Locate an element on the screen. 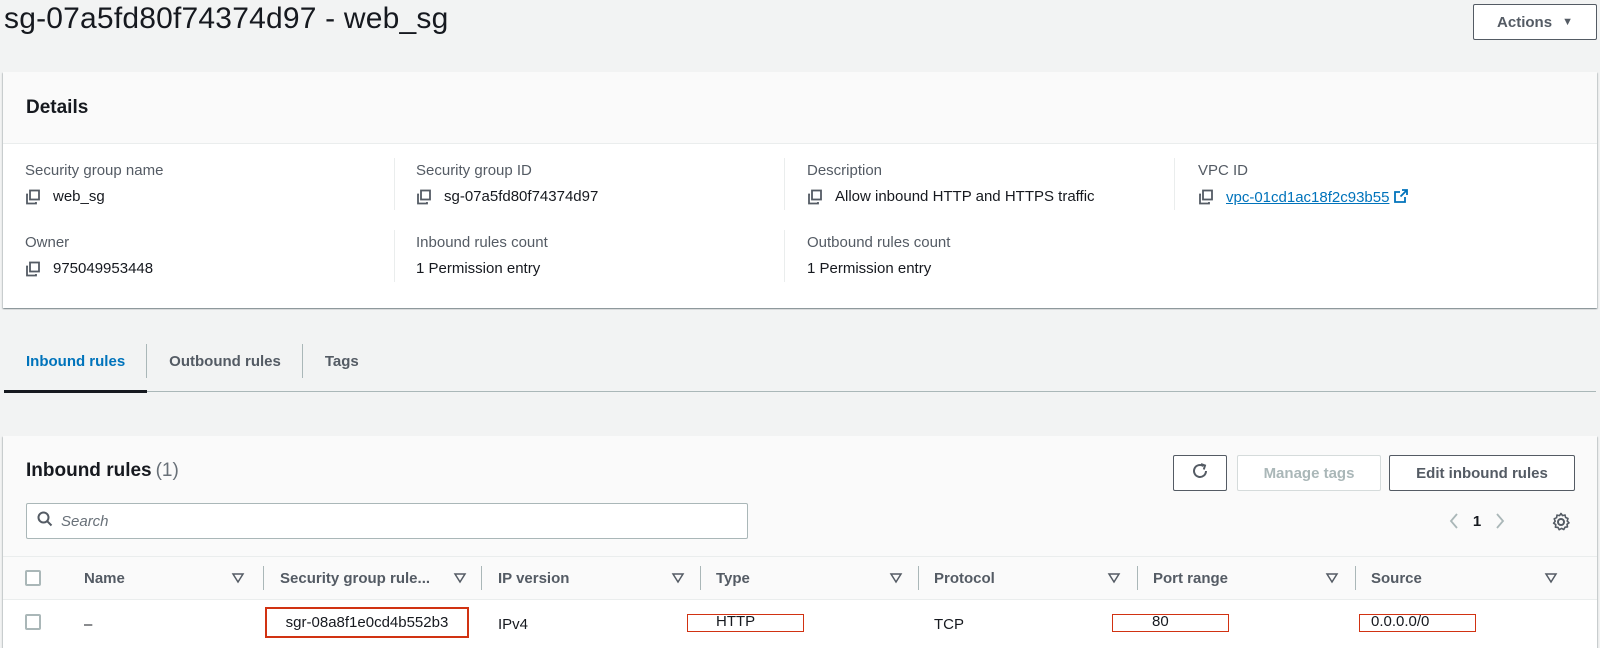  settings-gear-icon is located at coordinates (1561, 524).